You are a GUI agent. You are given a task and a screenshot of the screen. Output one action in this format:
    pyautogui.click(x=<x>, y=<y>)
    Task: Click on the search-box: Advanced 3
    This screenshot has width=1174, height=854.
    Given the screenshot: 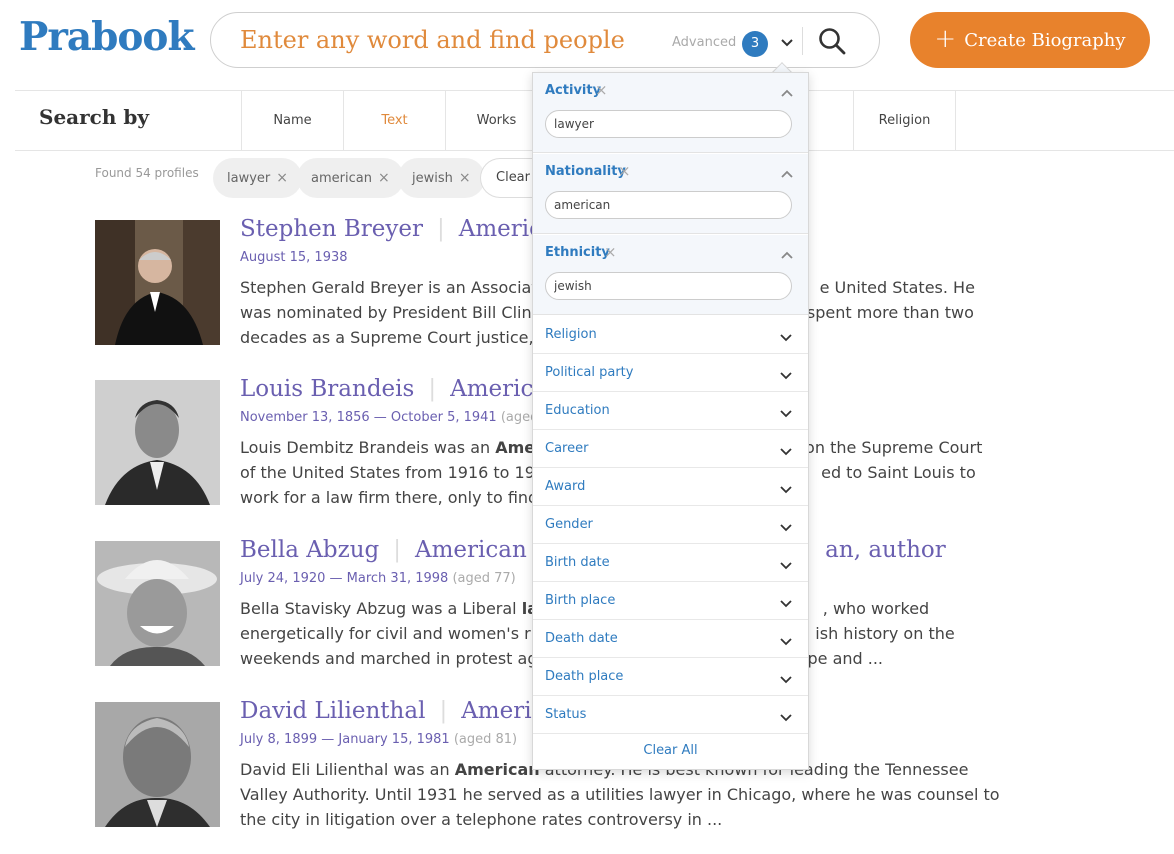 What is the action you would take?
    pyautogui.click(x=545, y=40)
    